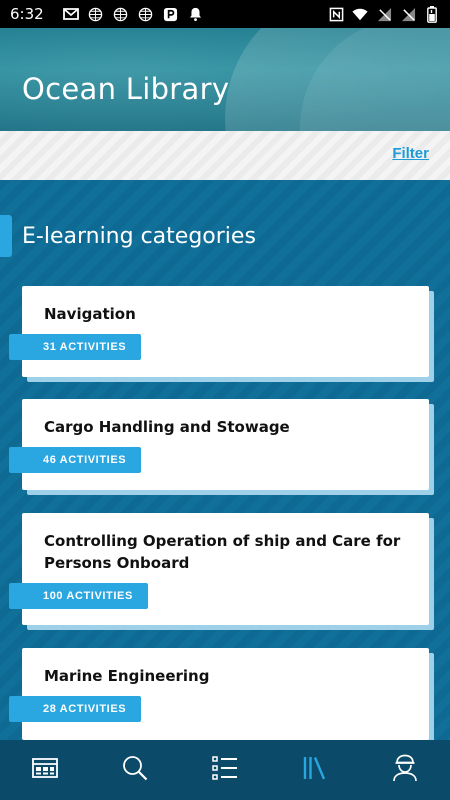  What do you see at coordinates (127, 676) in the screenshot?
I see `category-title: Marine Engineering` at bounding box center [127, 676].